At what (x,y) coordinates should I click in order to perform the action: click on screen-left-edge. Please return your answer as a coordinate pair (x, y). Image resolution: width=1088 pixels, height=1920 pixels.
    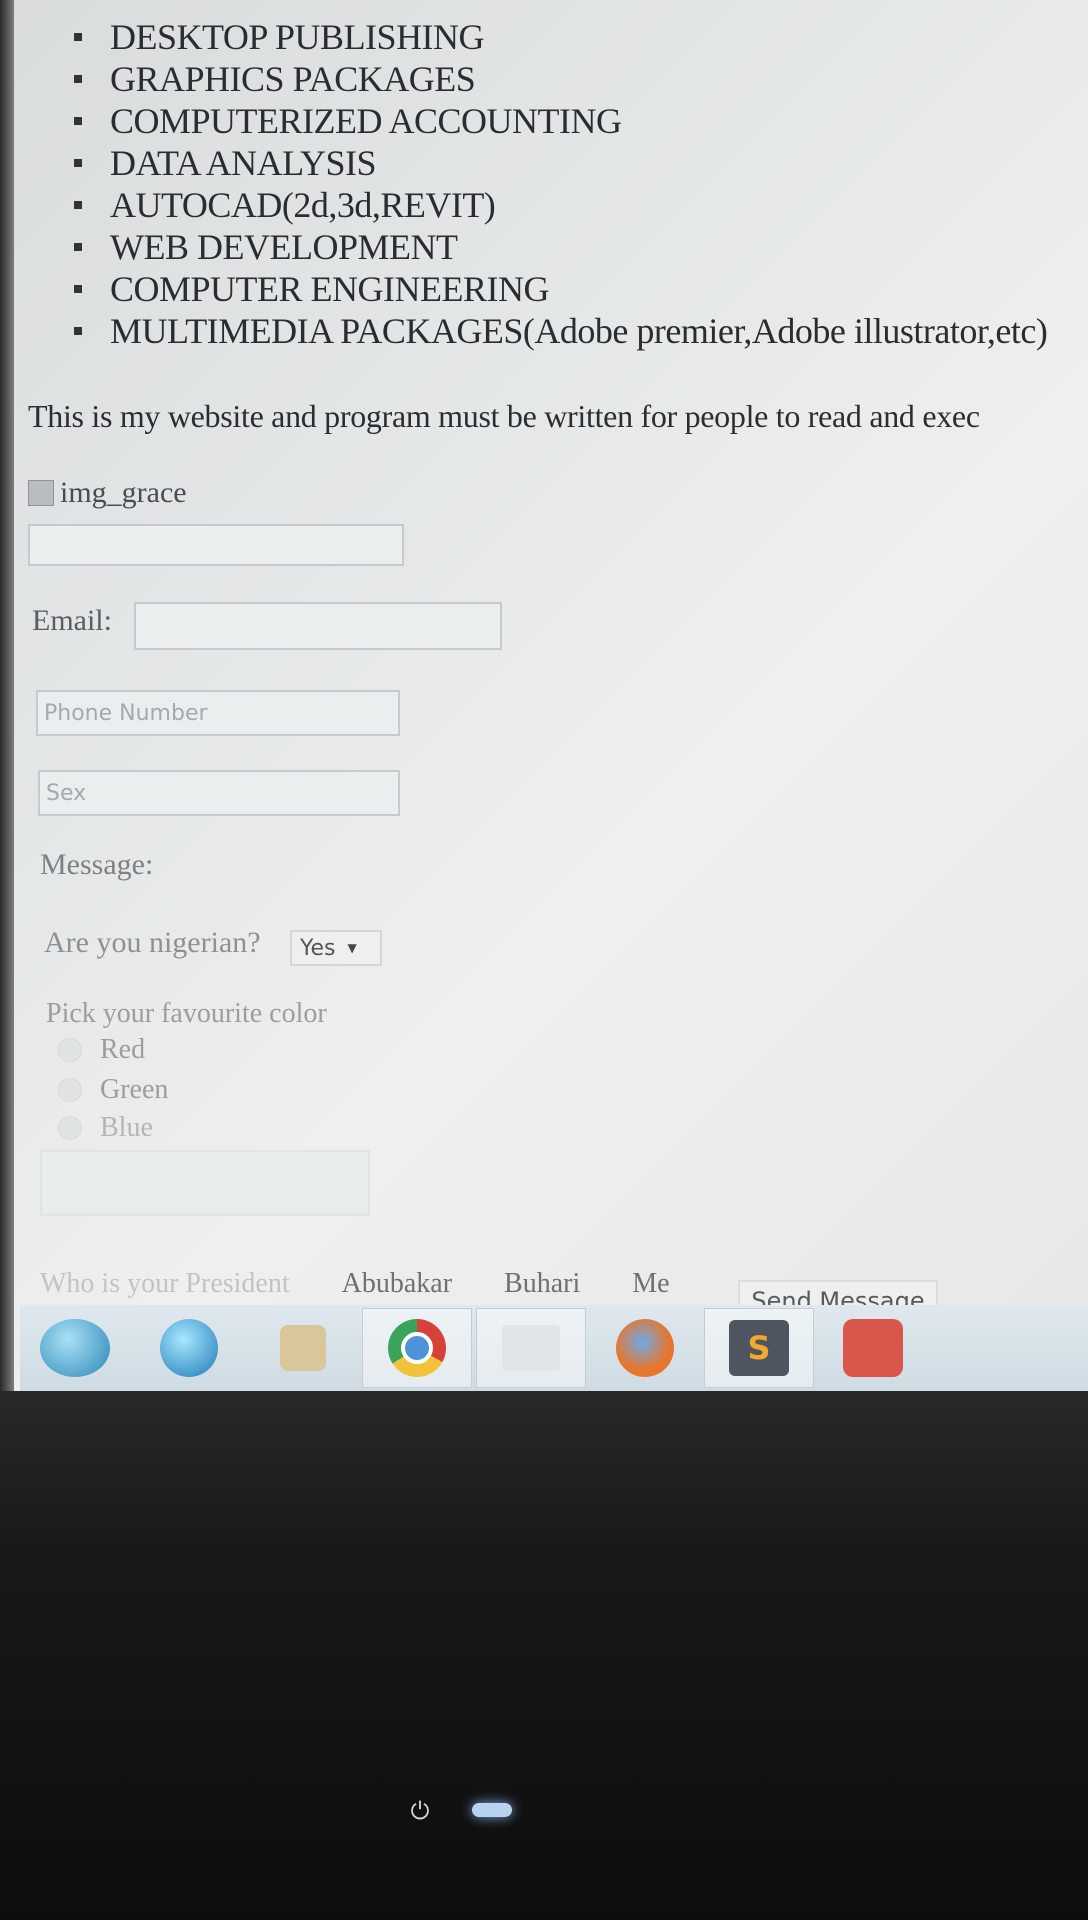
    Looking at the image, I should click on (7, 697).